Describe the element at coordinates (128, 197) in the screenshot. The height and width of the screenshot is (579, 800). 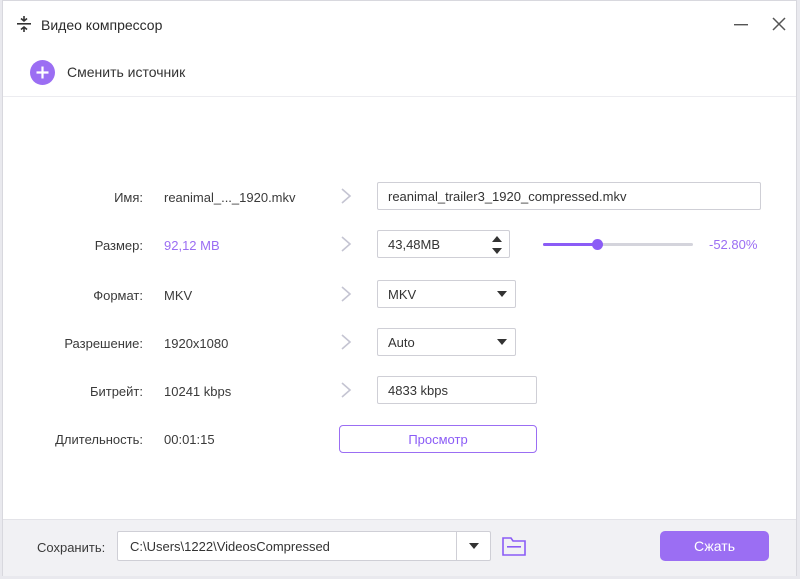
I see `name-label: Имя:` at that location.